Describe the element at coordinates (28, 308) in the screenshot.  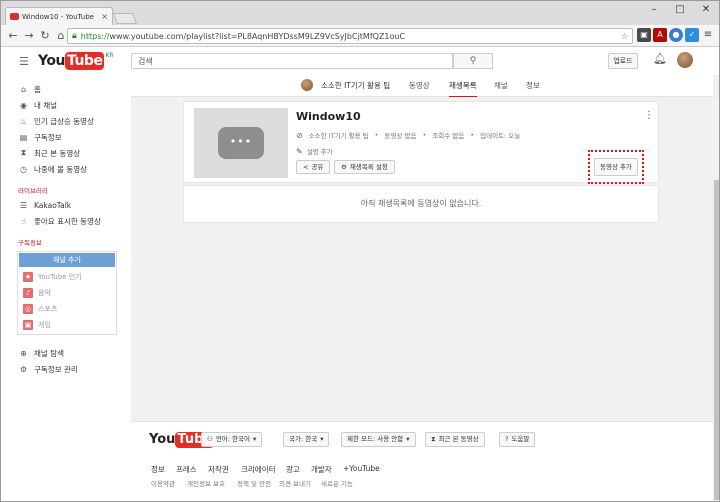
I see `sports-icon: ◎` at that location.